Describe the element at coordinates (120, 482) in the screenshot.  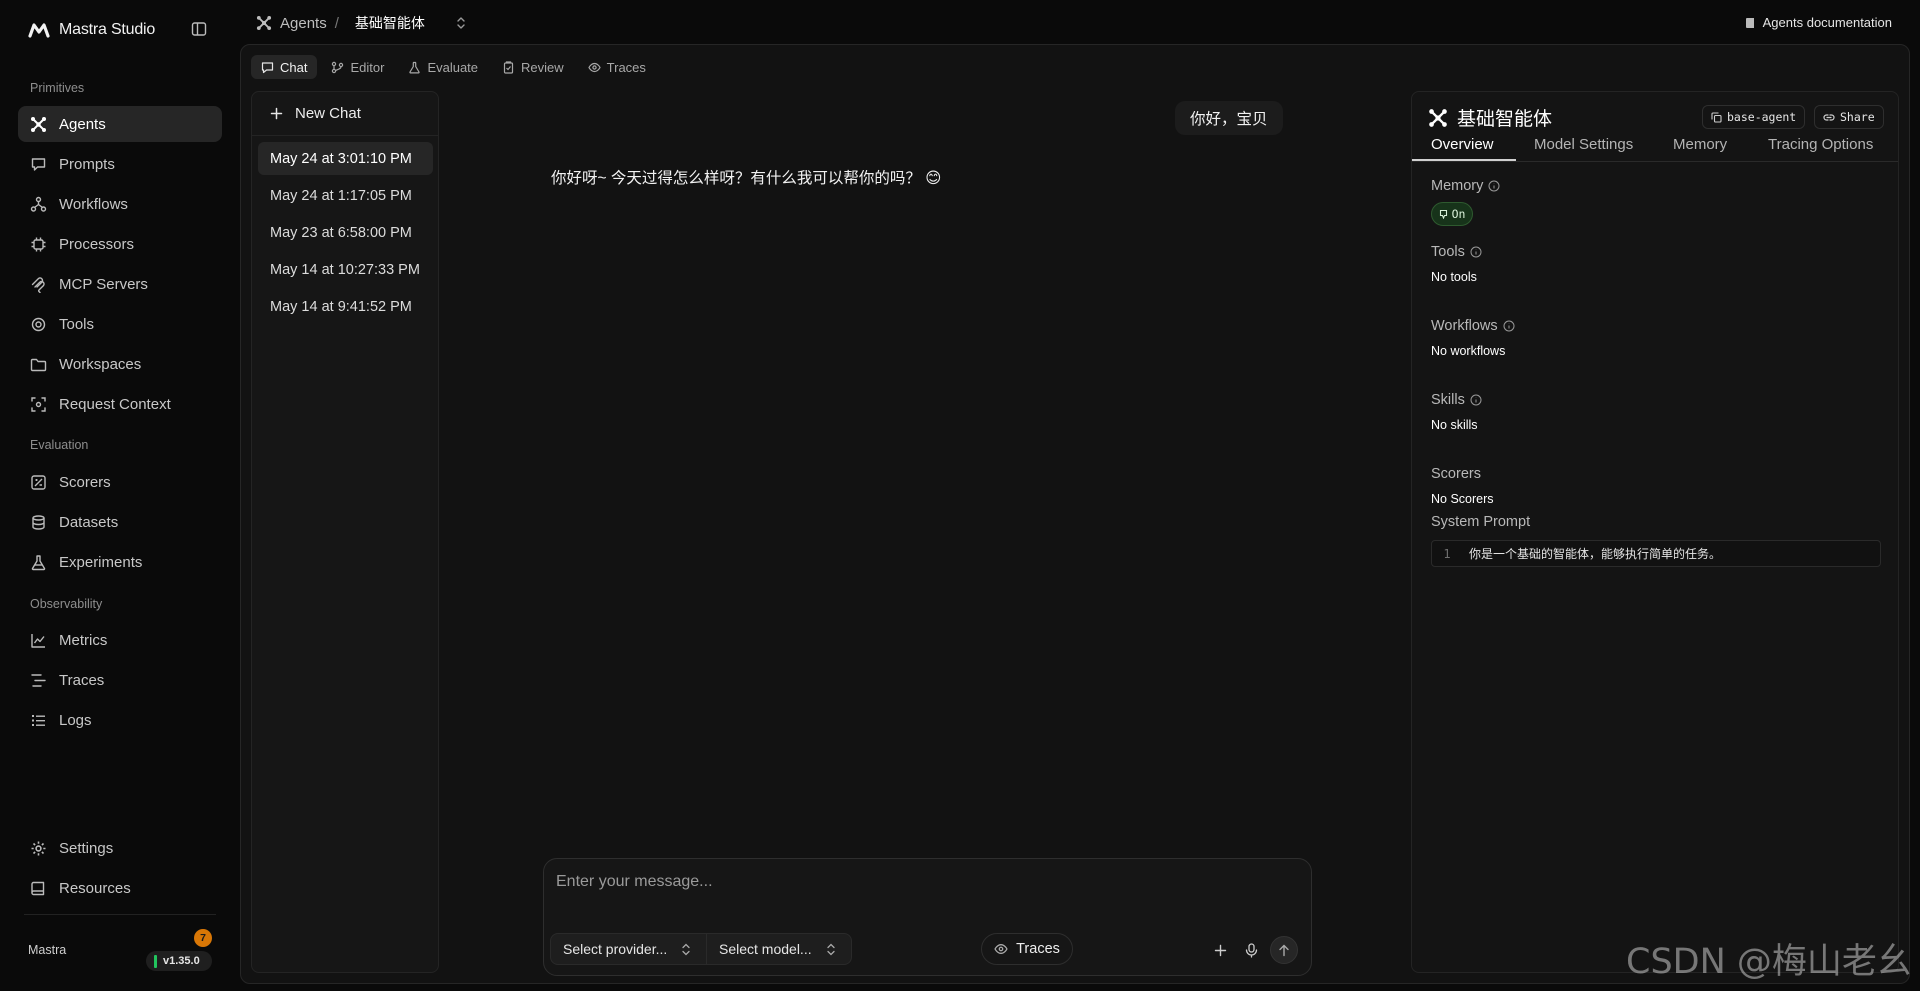
I see `sidebar-item-scorers: Scorers` at that location.